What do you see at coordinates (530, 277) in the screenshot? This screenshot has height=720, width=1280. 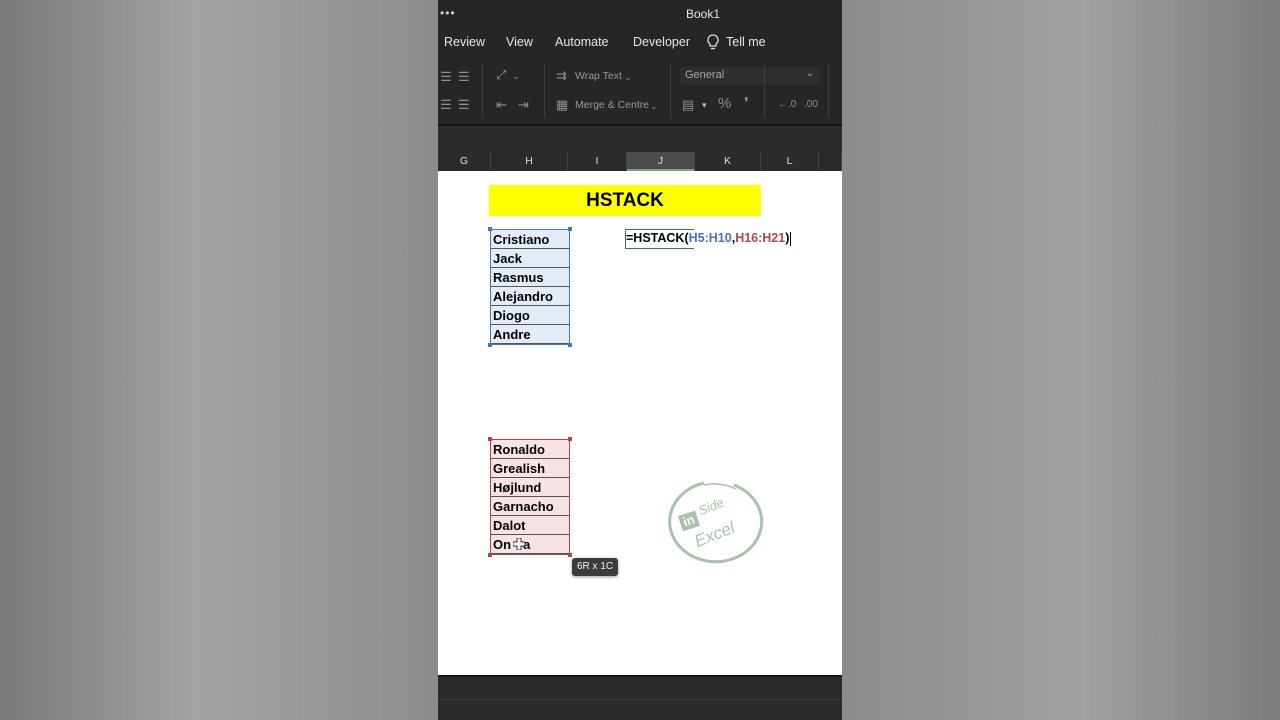 I see `cell-h7: Rasmus` at bounding box center [530, 277].